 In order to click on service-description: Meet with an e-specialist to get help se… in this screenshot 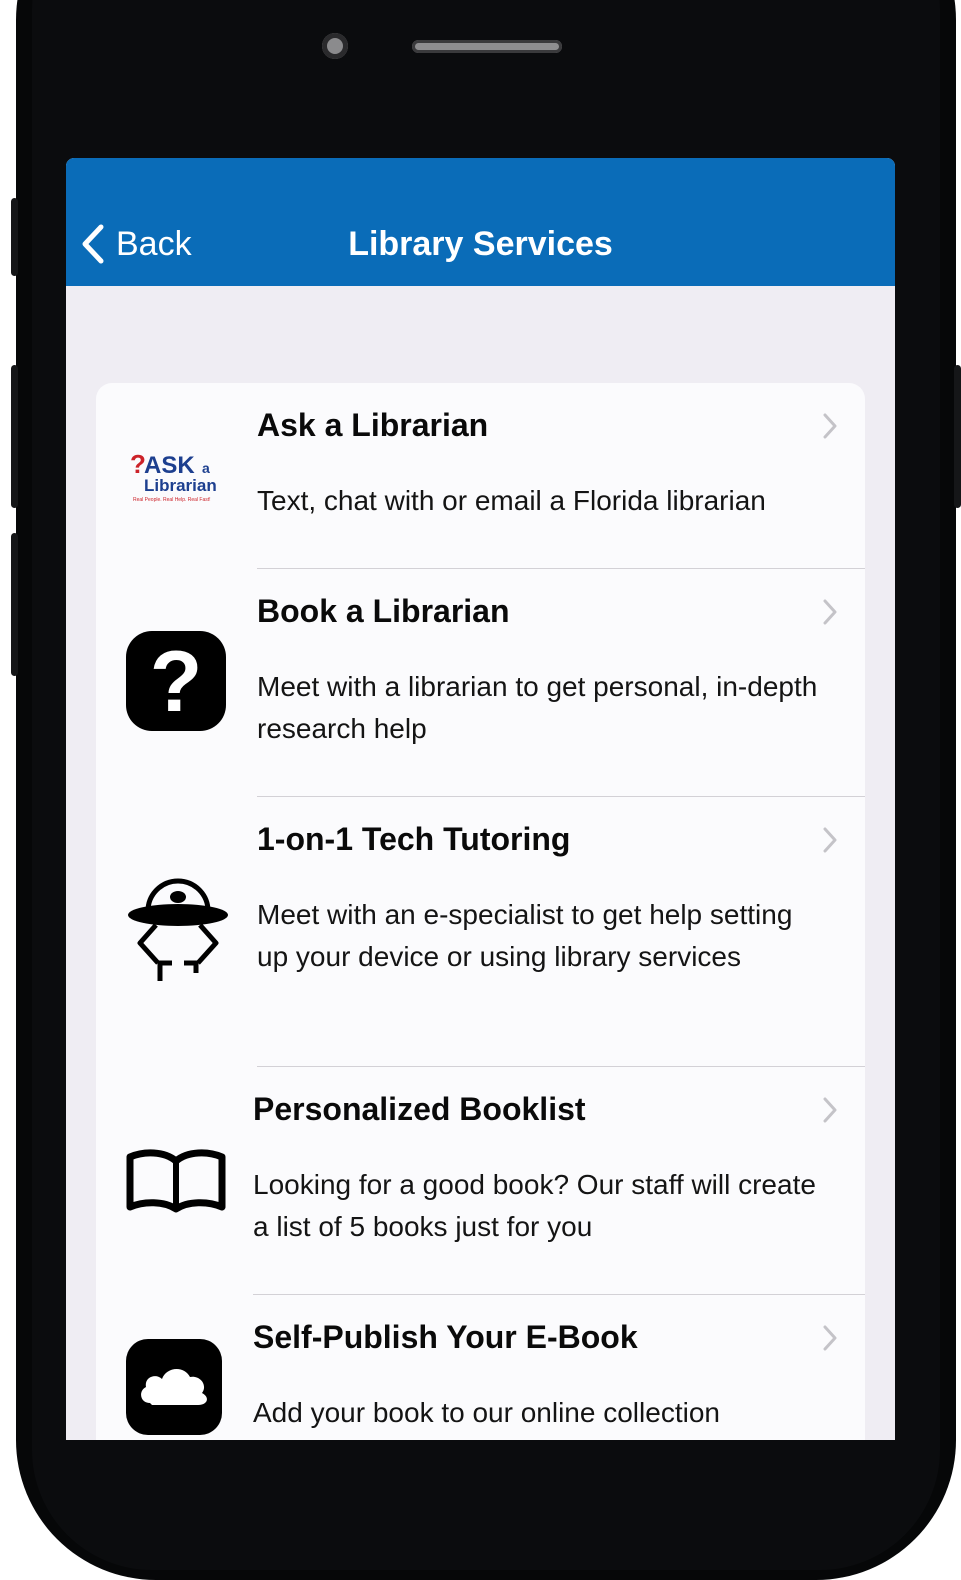, I will do `click(525, 935)`.